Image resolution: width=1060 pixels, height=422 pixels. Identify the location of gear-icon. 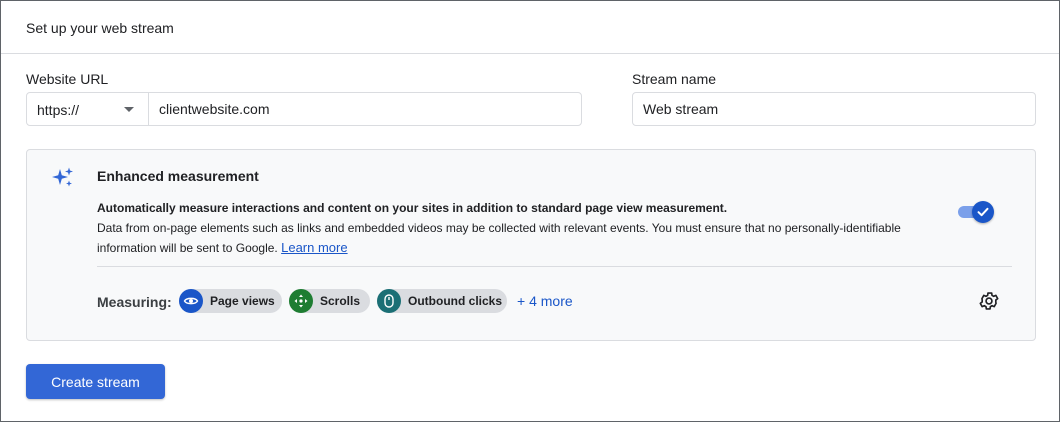
(989, 301).